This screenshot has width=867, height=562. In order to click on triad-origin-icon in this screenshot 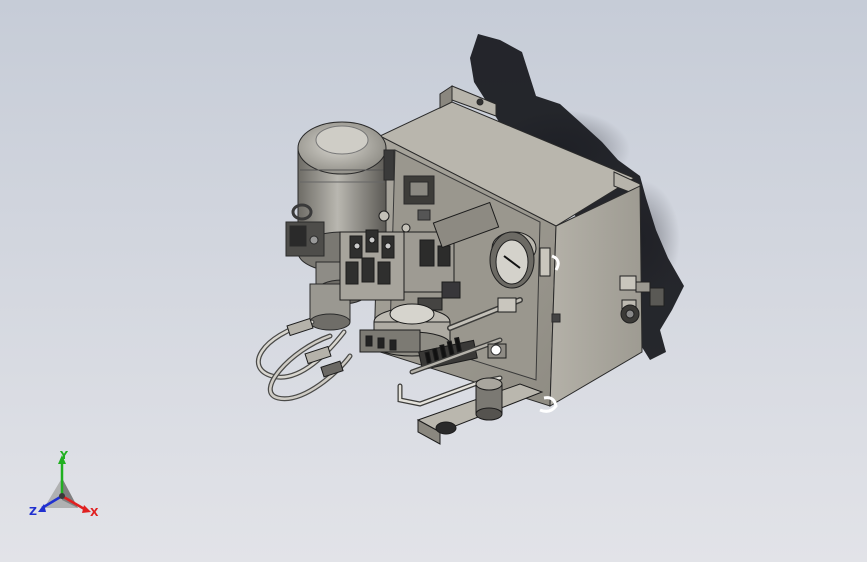, I will do `click(62, 496)`.